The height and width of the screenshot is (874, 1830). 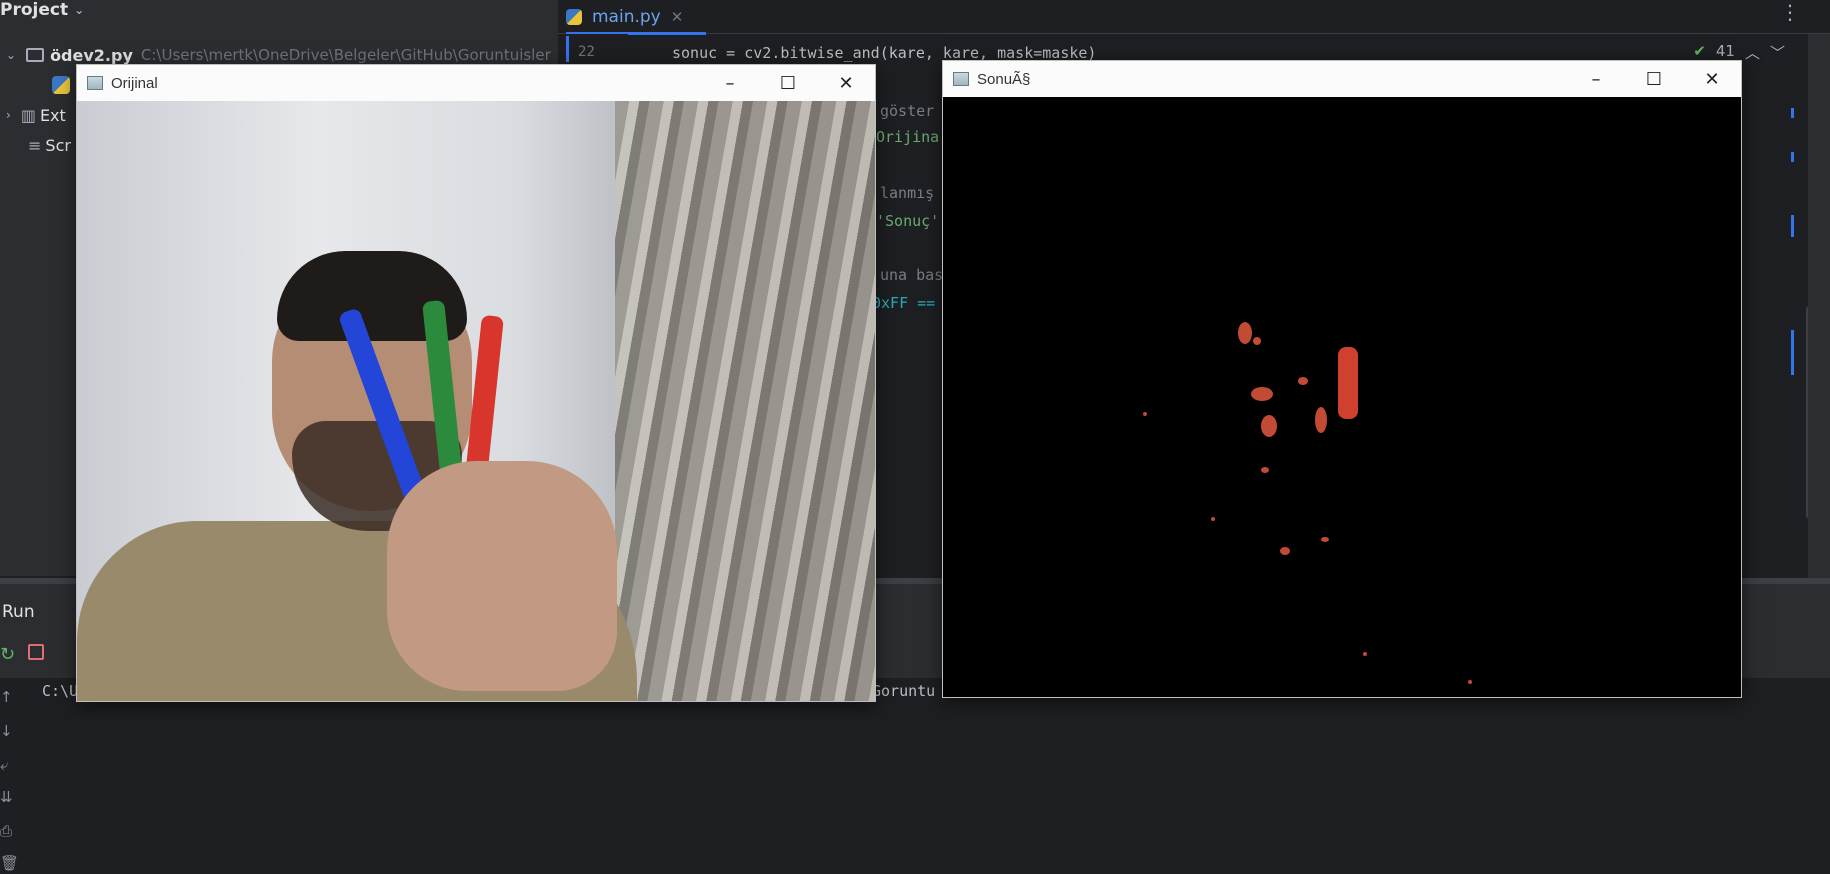 I want to click on chevron-up-icon: ︿, so click(x=1752, y=52).